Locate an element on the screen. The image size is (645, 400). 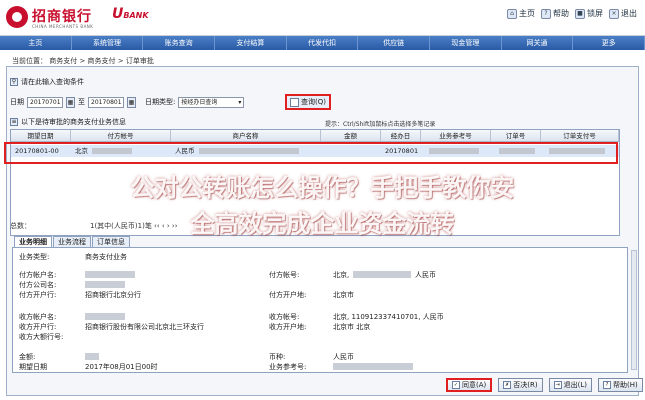
payer-account-label: 付方帐户名: is located at coordinates (38, 275).